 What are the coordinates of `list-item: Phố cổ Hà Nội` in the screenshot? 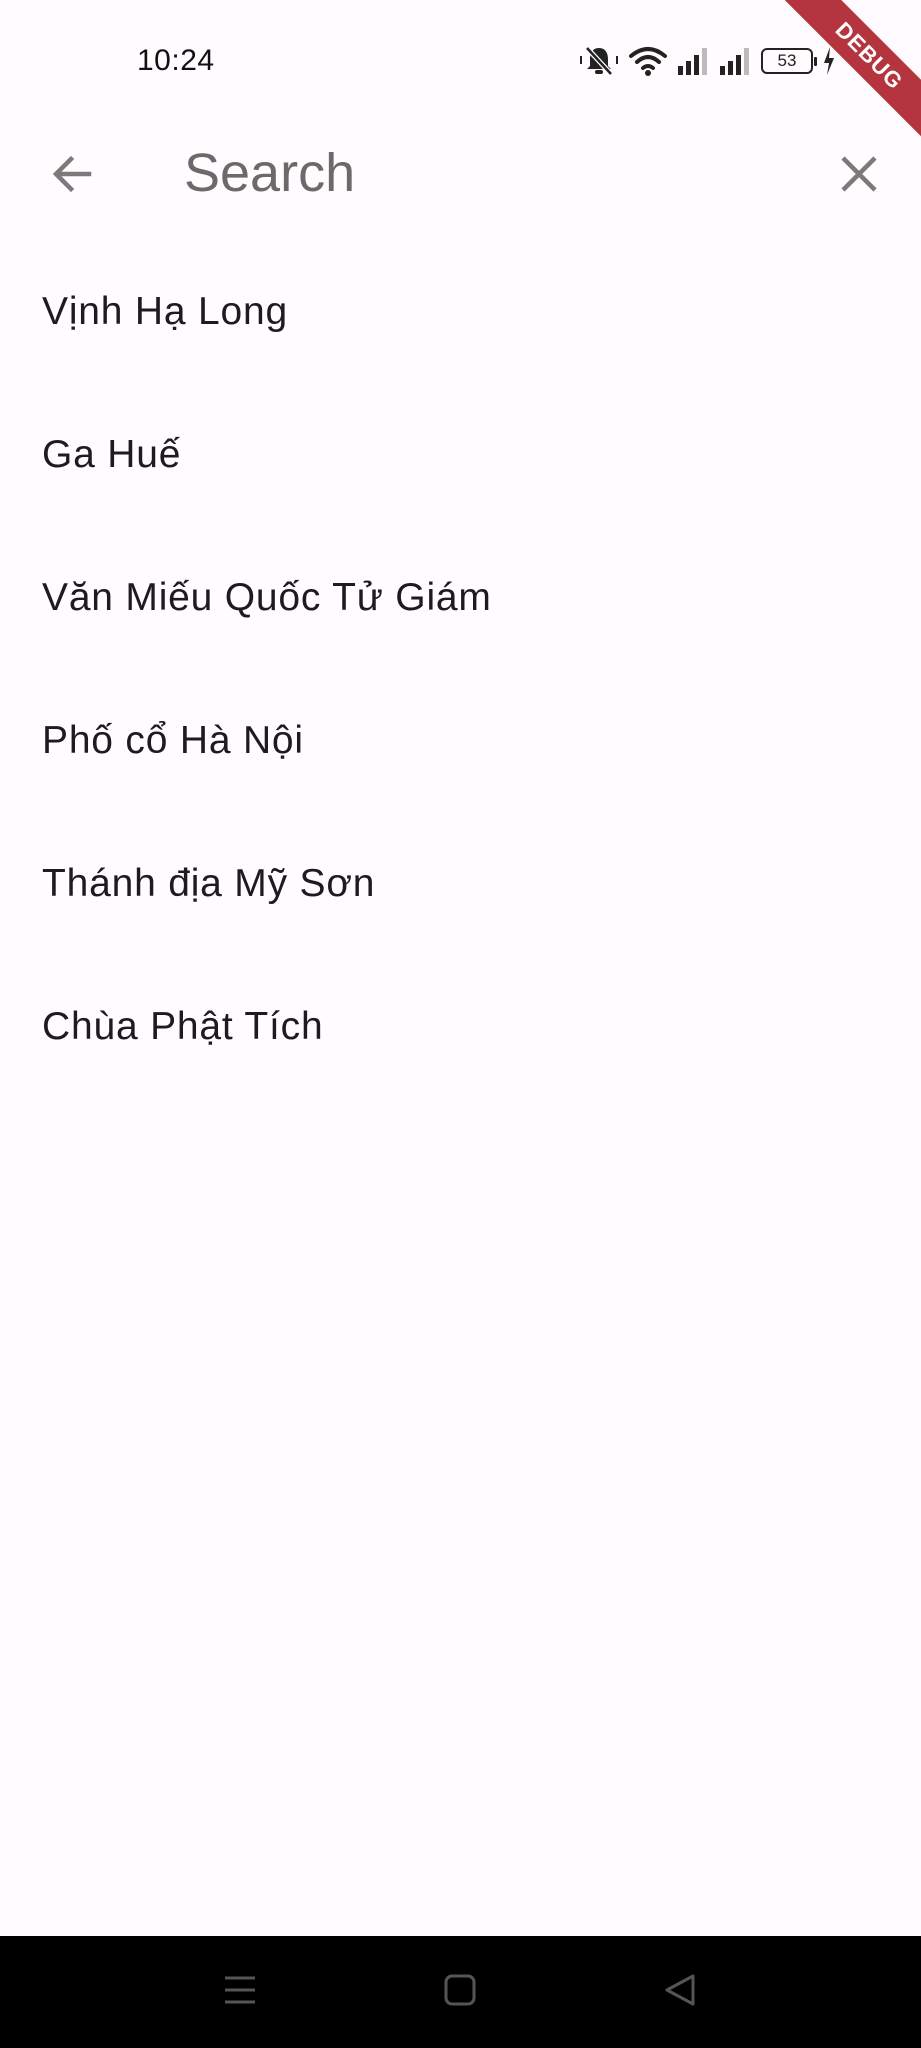 It's located at (460, 740).